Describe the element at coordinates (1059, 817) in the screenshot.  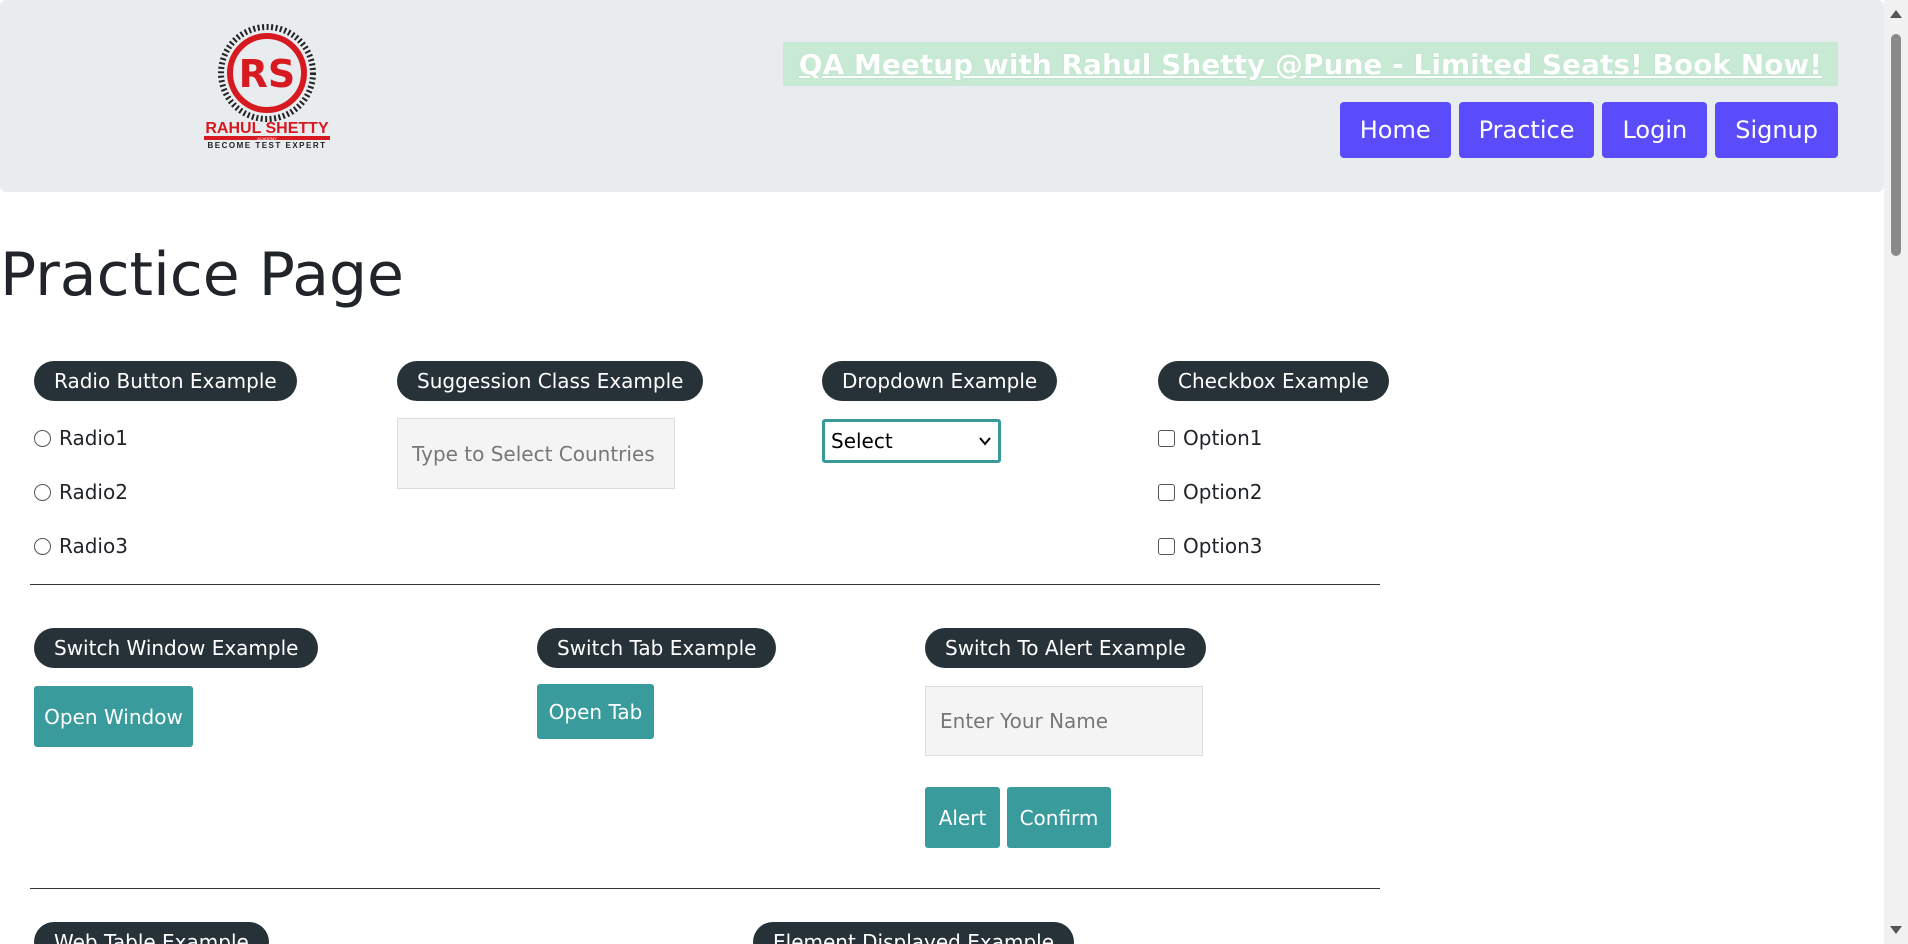
I see `confirm-button: Confirm` at that location.